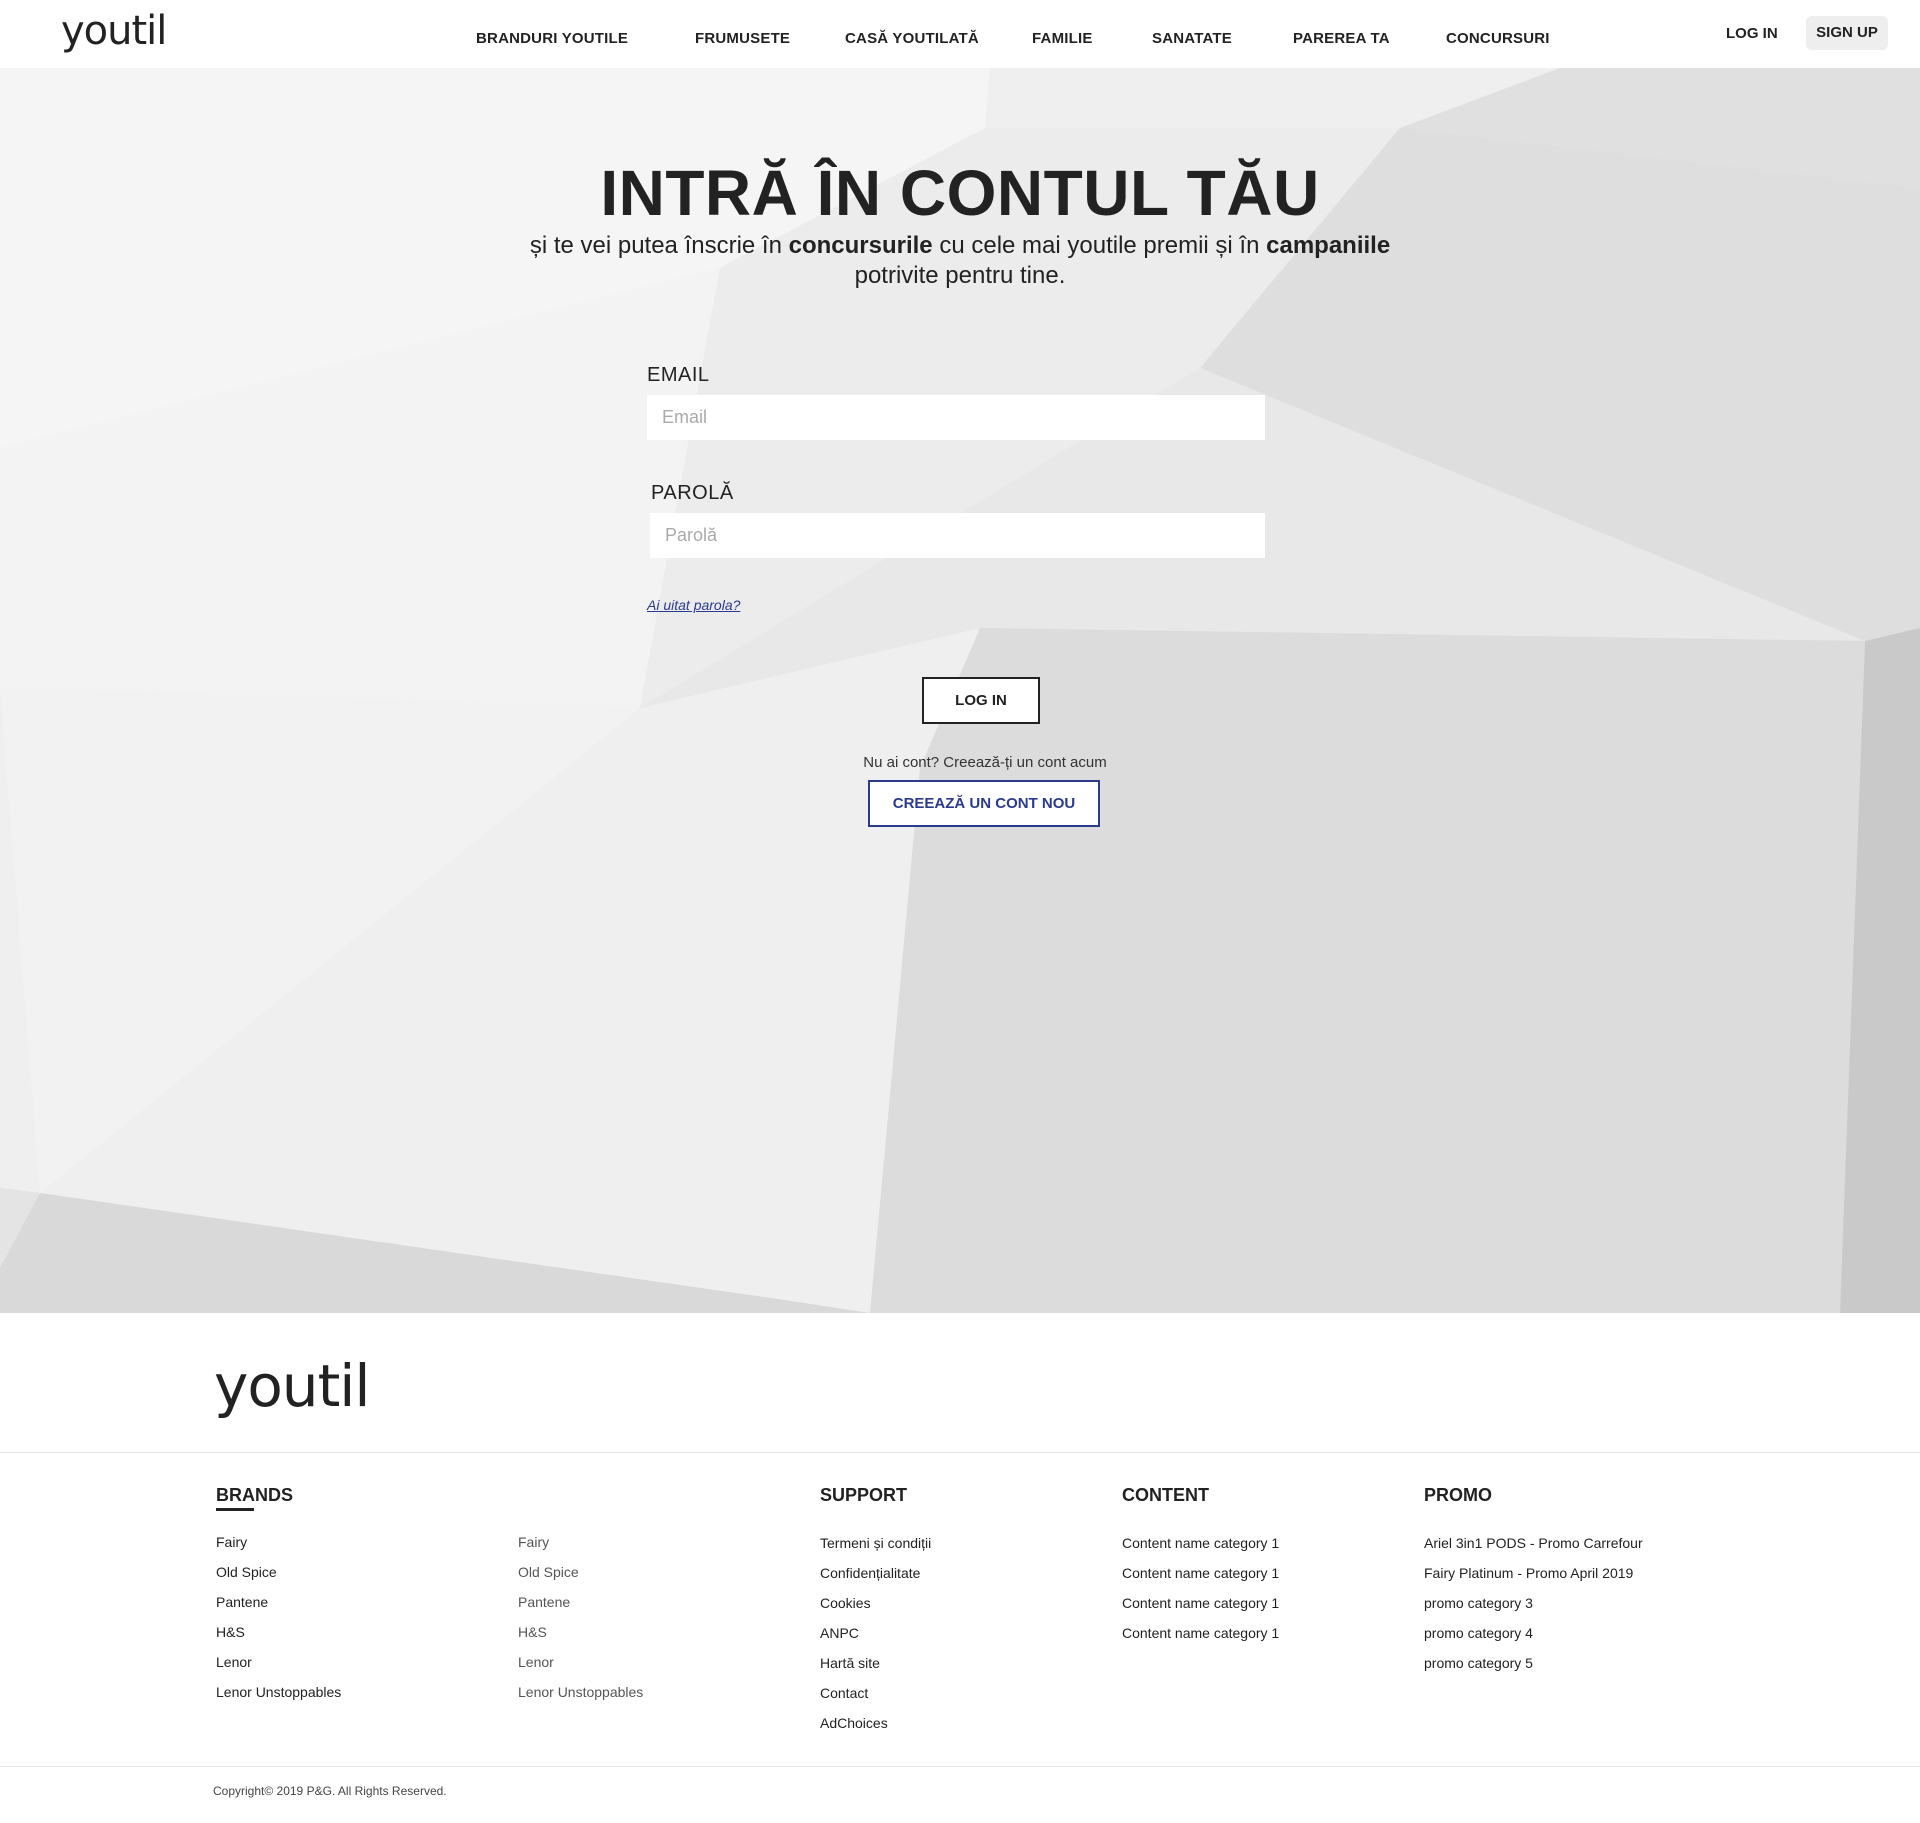 Image resolution: width=1920 pixels, height=1823 pixels. Describe the element at coordinates (255, 1495) in the screenshot. I see `brands-heading: BRANDS` at that location.